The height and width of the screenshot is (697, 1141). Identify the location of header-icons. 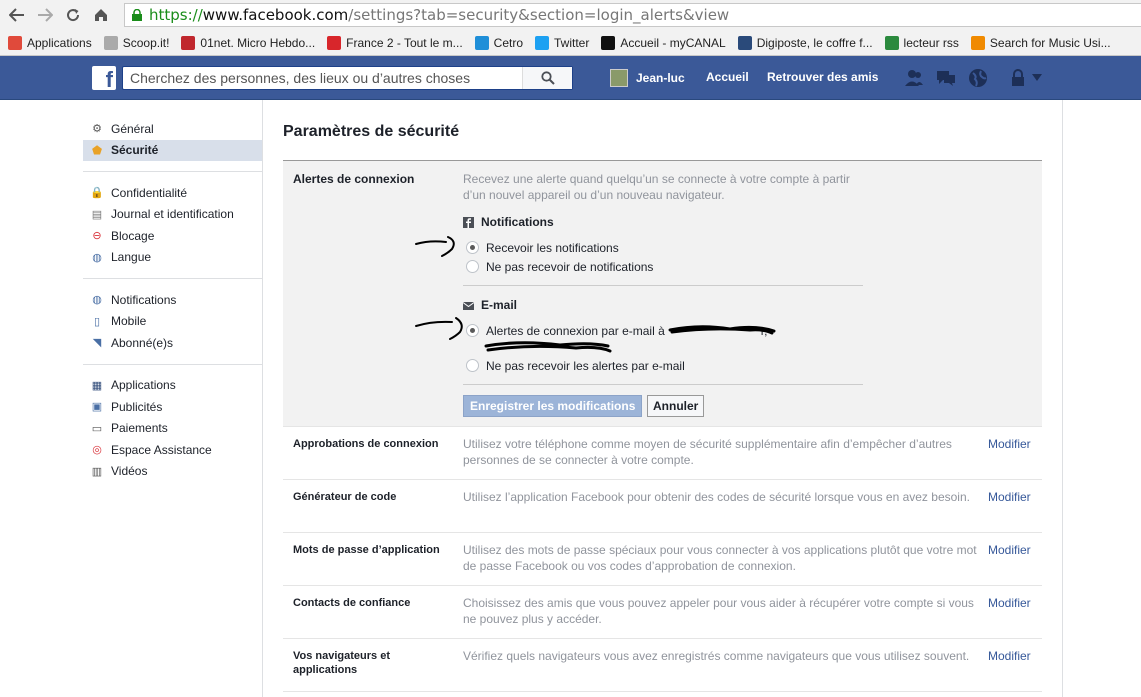
(973, 78).